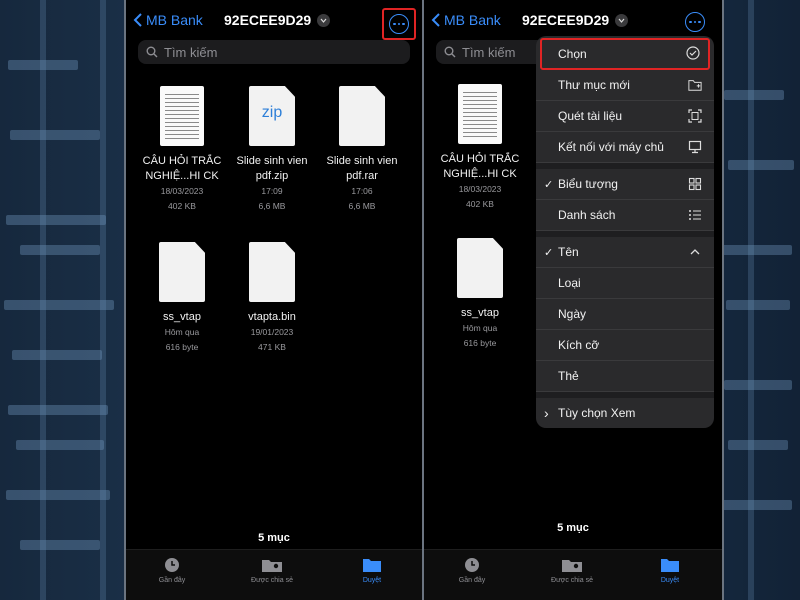  What do you see at coordinates (695, 147) in the screenshot?
I see `monitor-icon` at bounding box center [695, 147].